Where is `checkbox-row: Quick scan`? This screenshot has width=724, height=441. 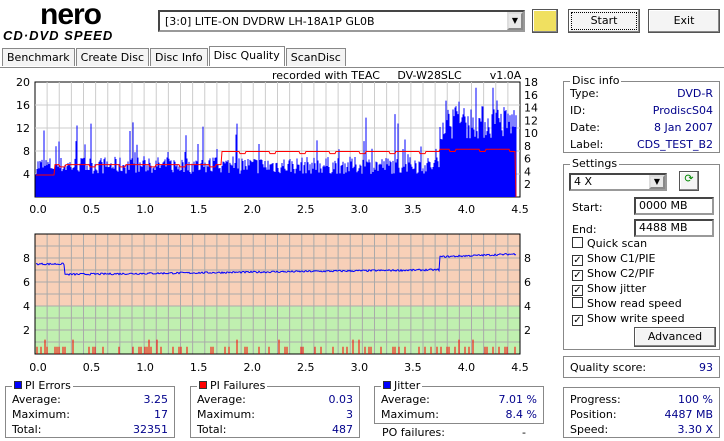 checkbox-row: Quick scan is located at coordinates (609, 243).